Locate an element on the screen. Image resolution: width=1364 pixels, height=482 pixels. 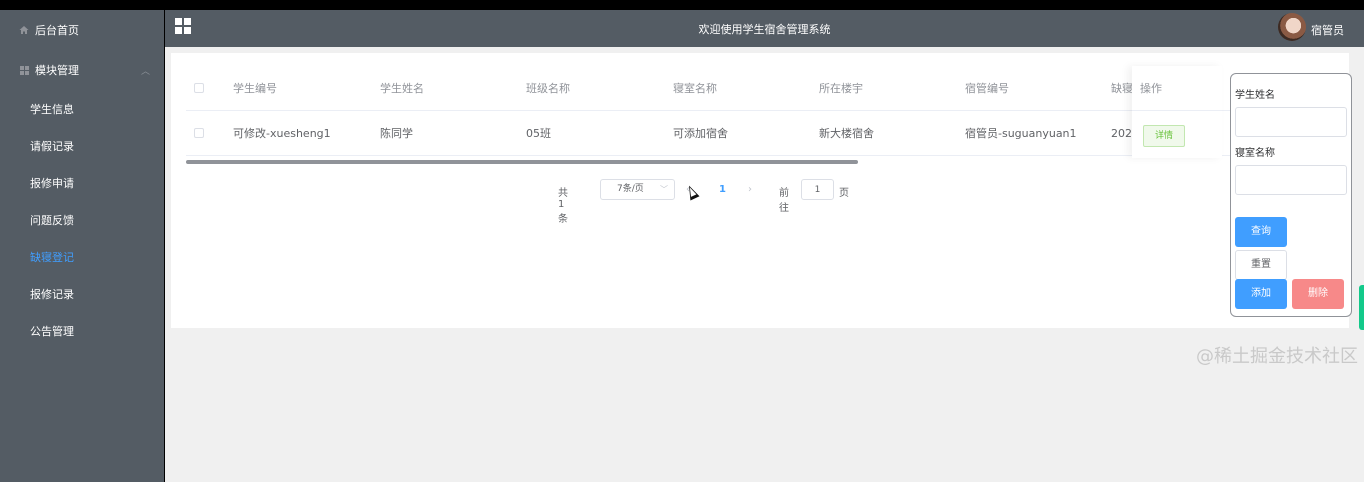
search-panel: 学生姓名 寝室名称 查询 重置 添加 删除 is located at coordinates (1291, 195).